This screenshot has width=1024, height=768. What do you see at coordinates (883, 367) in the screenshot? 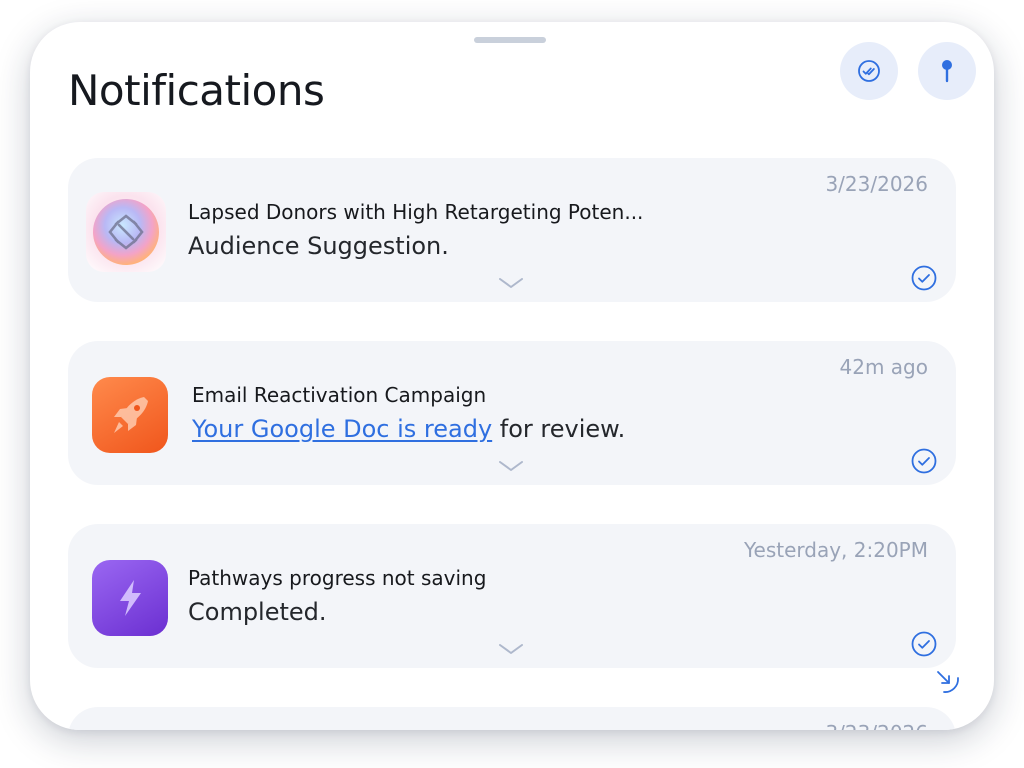
I see `notification-timestamp: 42m ago` at bounding box center [883, 367].